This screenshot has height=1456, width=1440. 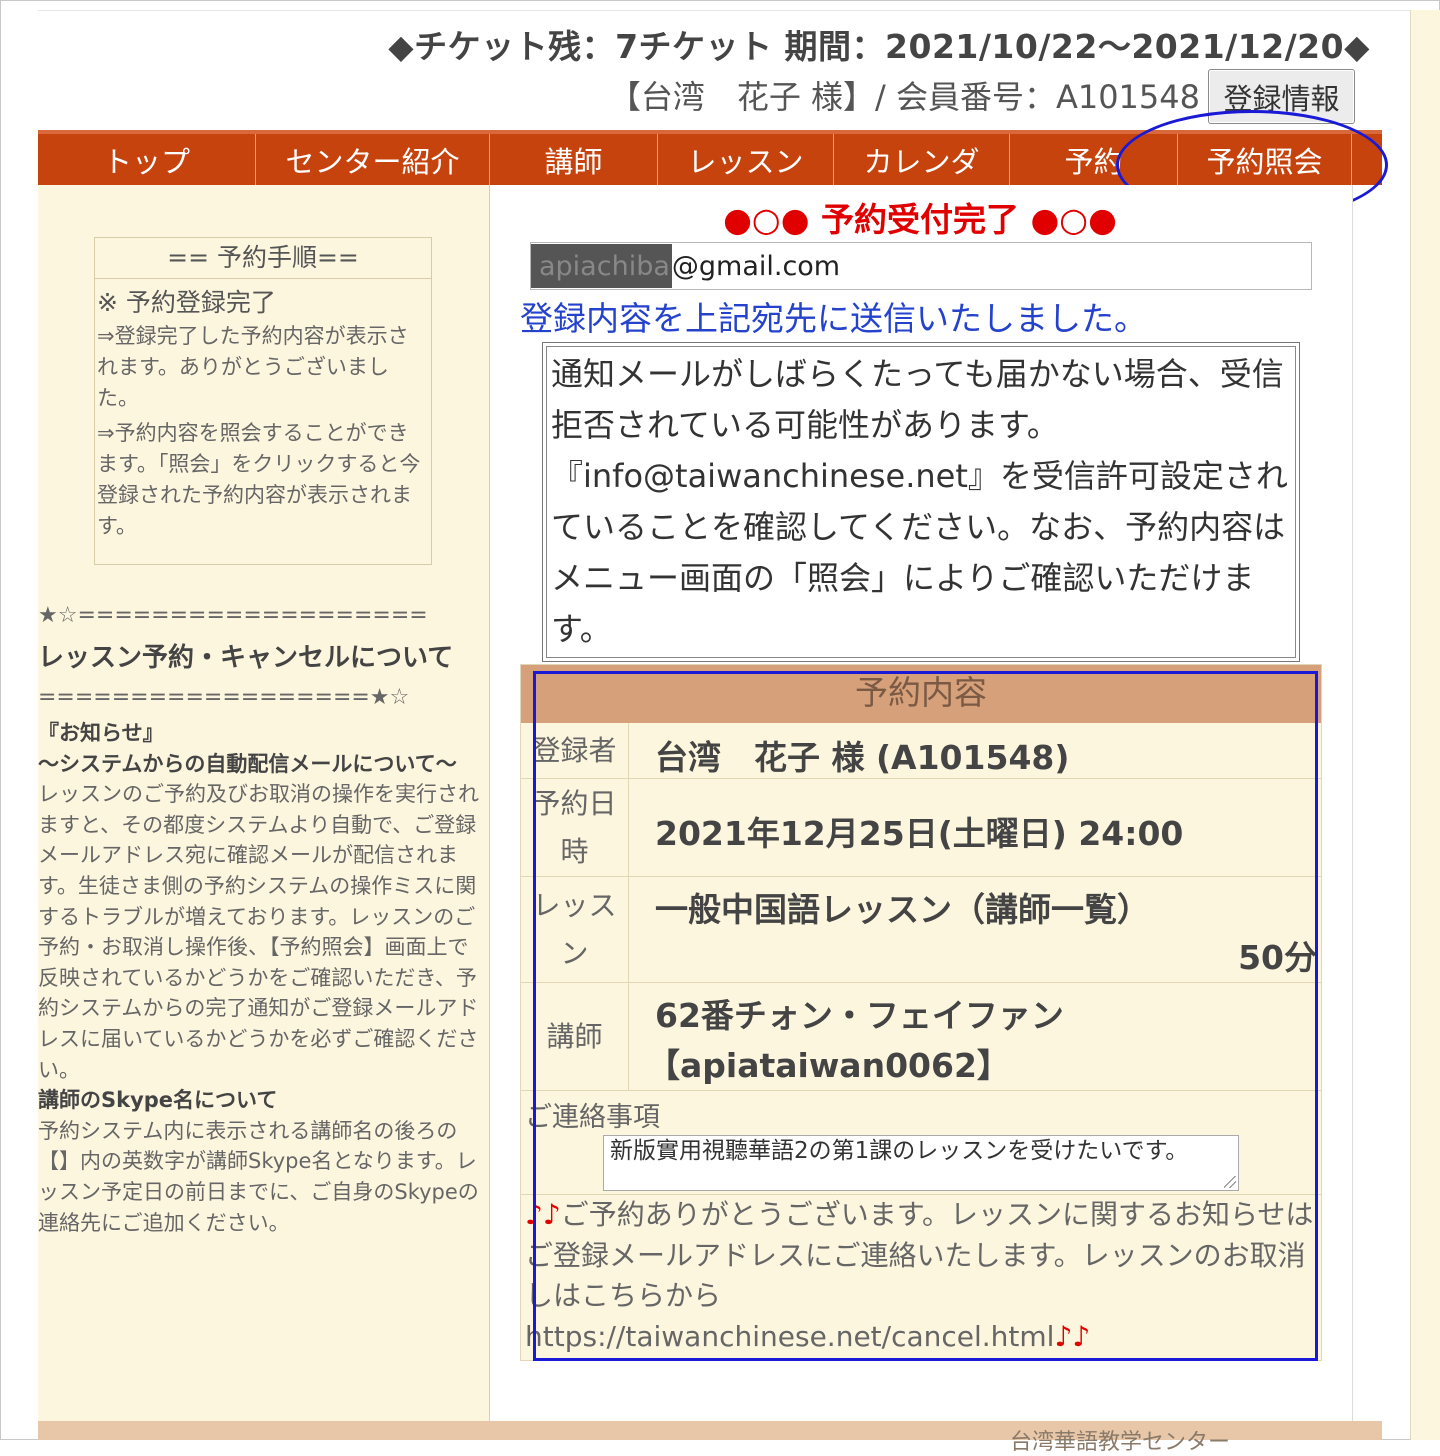 I want to click on row-teacher: 講師 62番チォン・フェイファン 【apiataiwan0062】, so click(x=921, y=1037).